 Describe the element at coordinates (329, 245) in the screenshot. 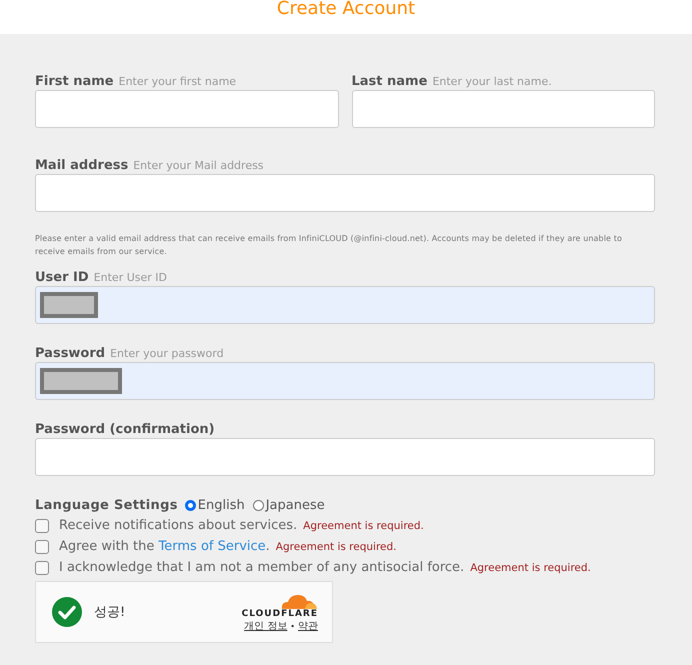

I see `help-text: Please enter a valid email address that can receive emails from InfiniCLOUD (@infini-cloud.net). Accounts may be deleted if they are unable to receive emails from our service.` at that location.